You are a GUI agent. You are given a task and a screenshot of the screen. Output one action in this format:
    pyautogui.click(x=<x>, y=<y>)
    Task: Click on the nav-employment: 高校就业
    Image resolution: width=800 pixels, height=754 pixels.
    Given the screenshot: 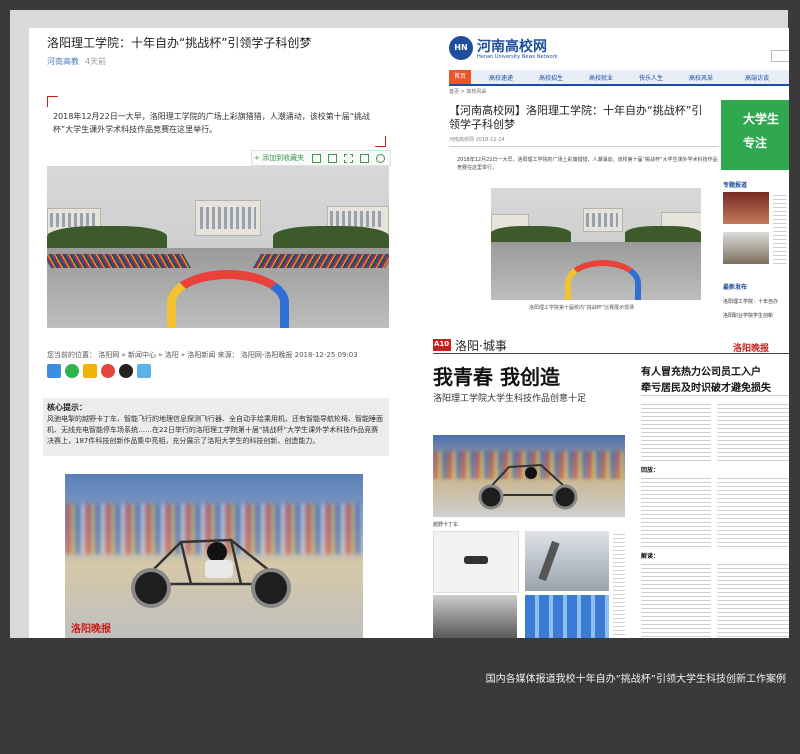 What is the action you would take?
    pyautogui.click(x=601, y=77)
    